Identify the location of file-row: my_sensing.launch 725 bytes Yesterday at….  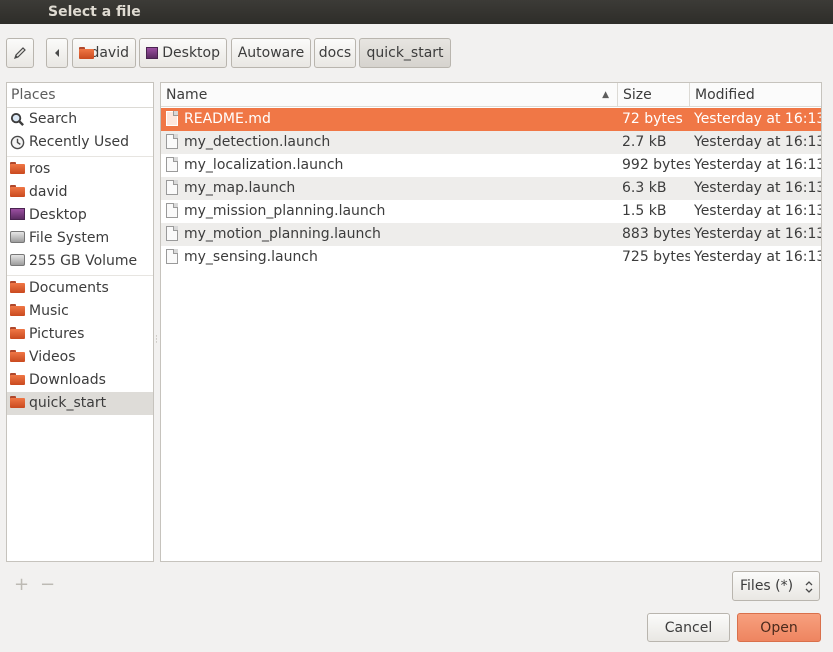
(491, 257).